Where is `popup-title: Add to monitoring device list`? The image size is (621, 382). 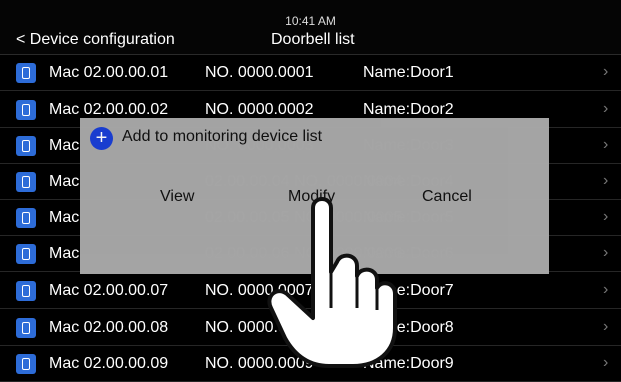 popup-title: Add to monitoring device list is located at coordinates (222, 136).